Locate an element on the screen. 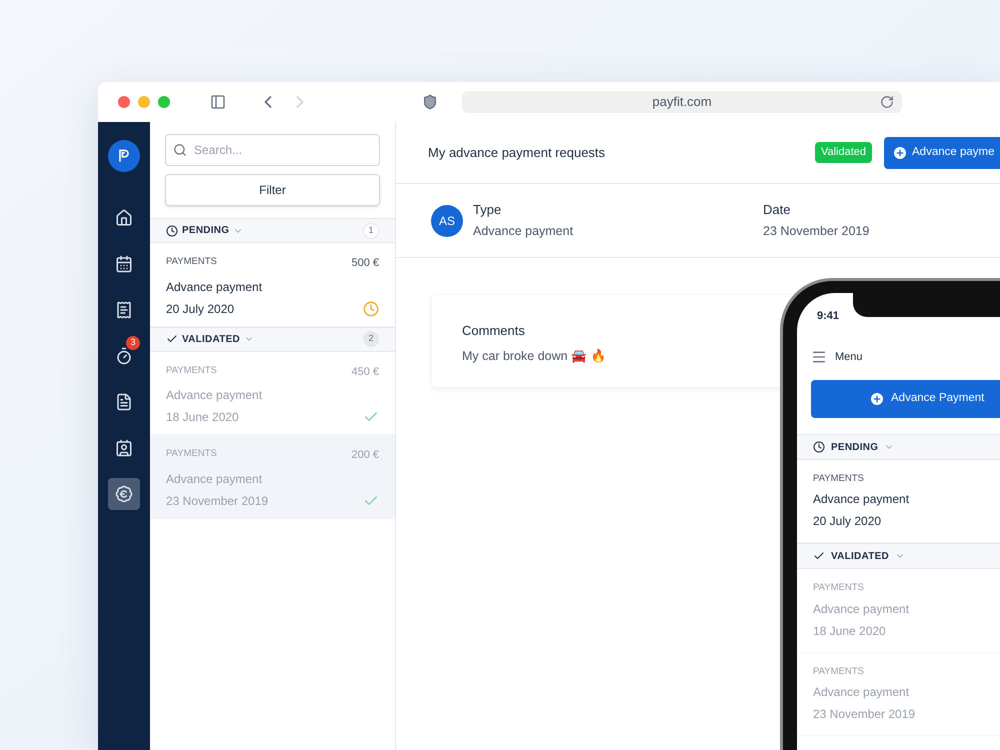 Image resolution: width=1000 pixels, height=750 pixels. document-icon is located at coordinates (124, 402).